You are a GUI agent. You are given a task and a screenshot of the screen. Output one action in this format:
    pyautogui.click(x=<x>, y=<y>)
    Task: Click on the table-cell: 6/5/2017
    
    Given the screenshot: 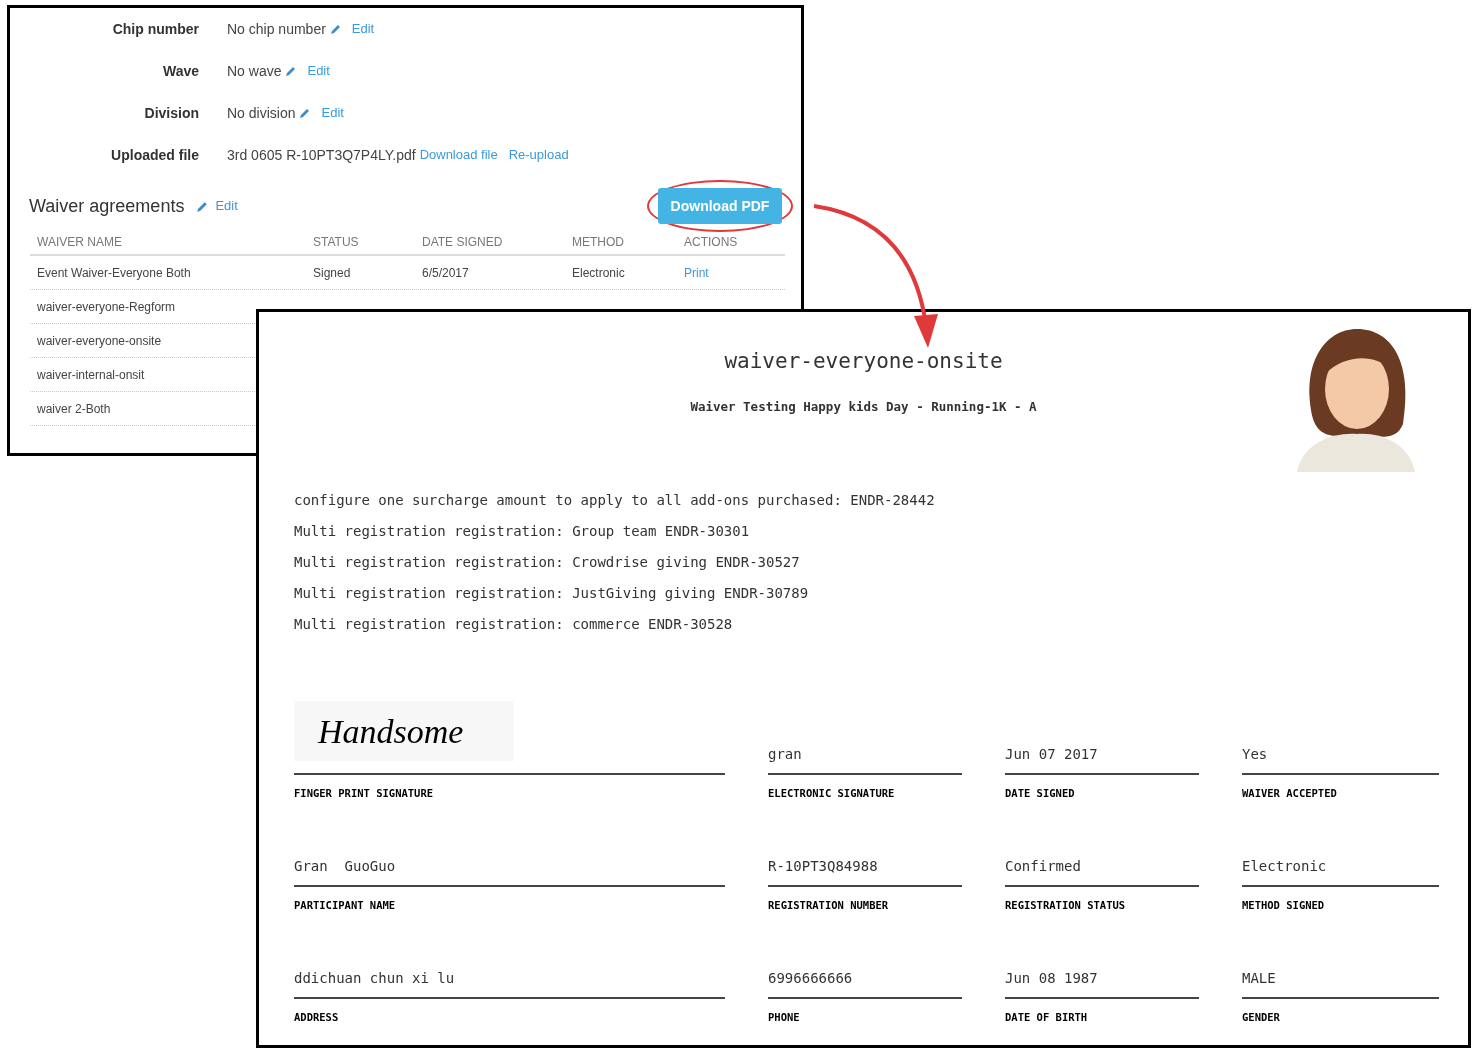 What is the action you would take?
    pyautogui.click(x=445, y=272)
    